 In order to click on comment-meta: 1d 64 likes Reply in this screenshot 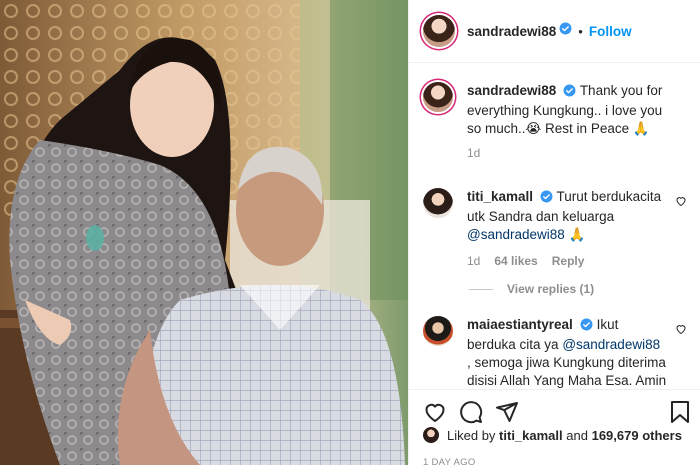, I will do `click(567, 261)`.